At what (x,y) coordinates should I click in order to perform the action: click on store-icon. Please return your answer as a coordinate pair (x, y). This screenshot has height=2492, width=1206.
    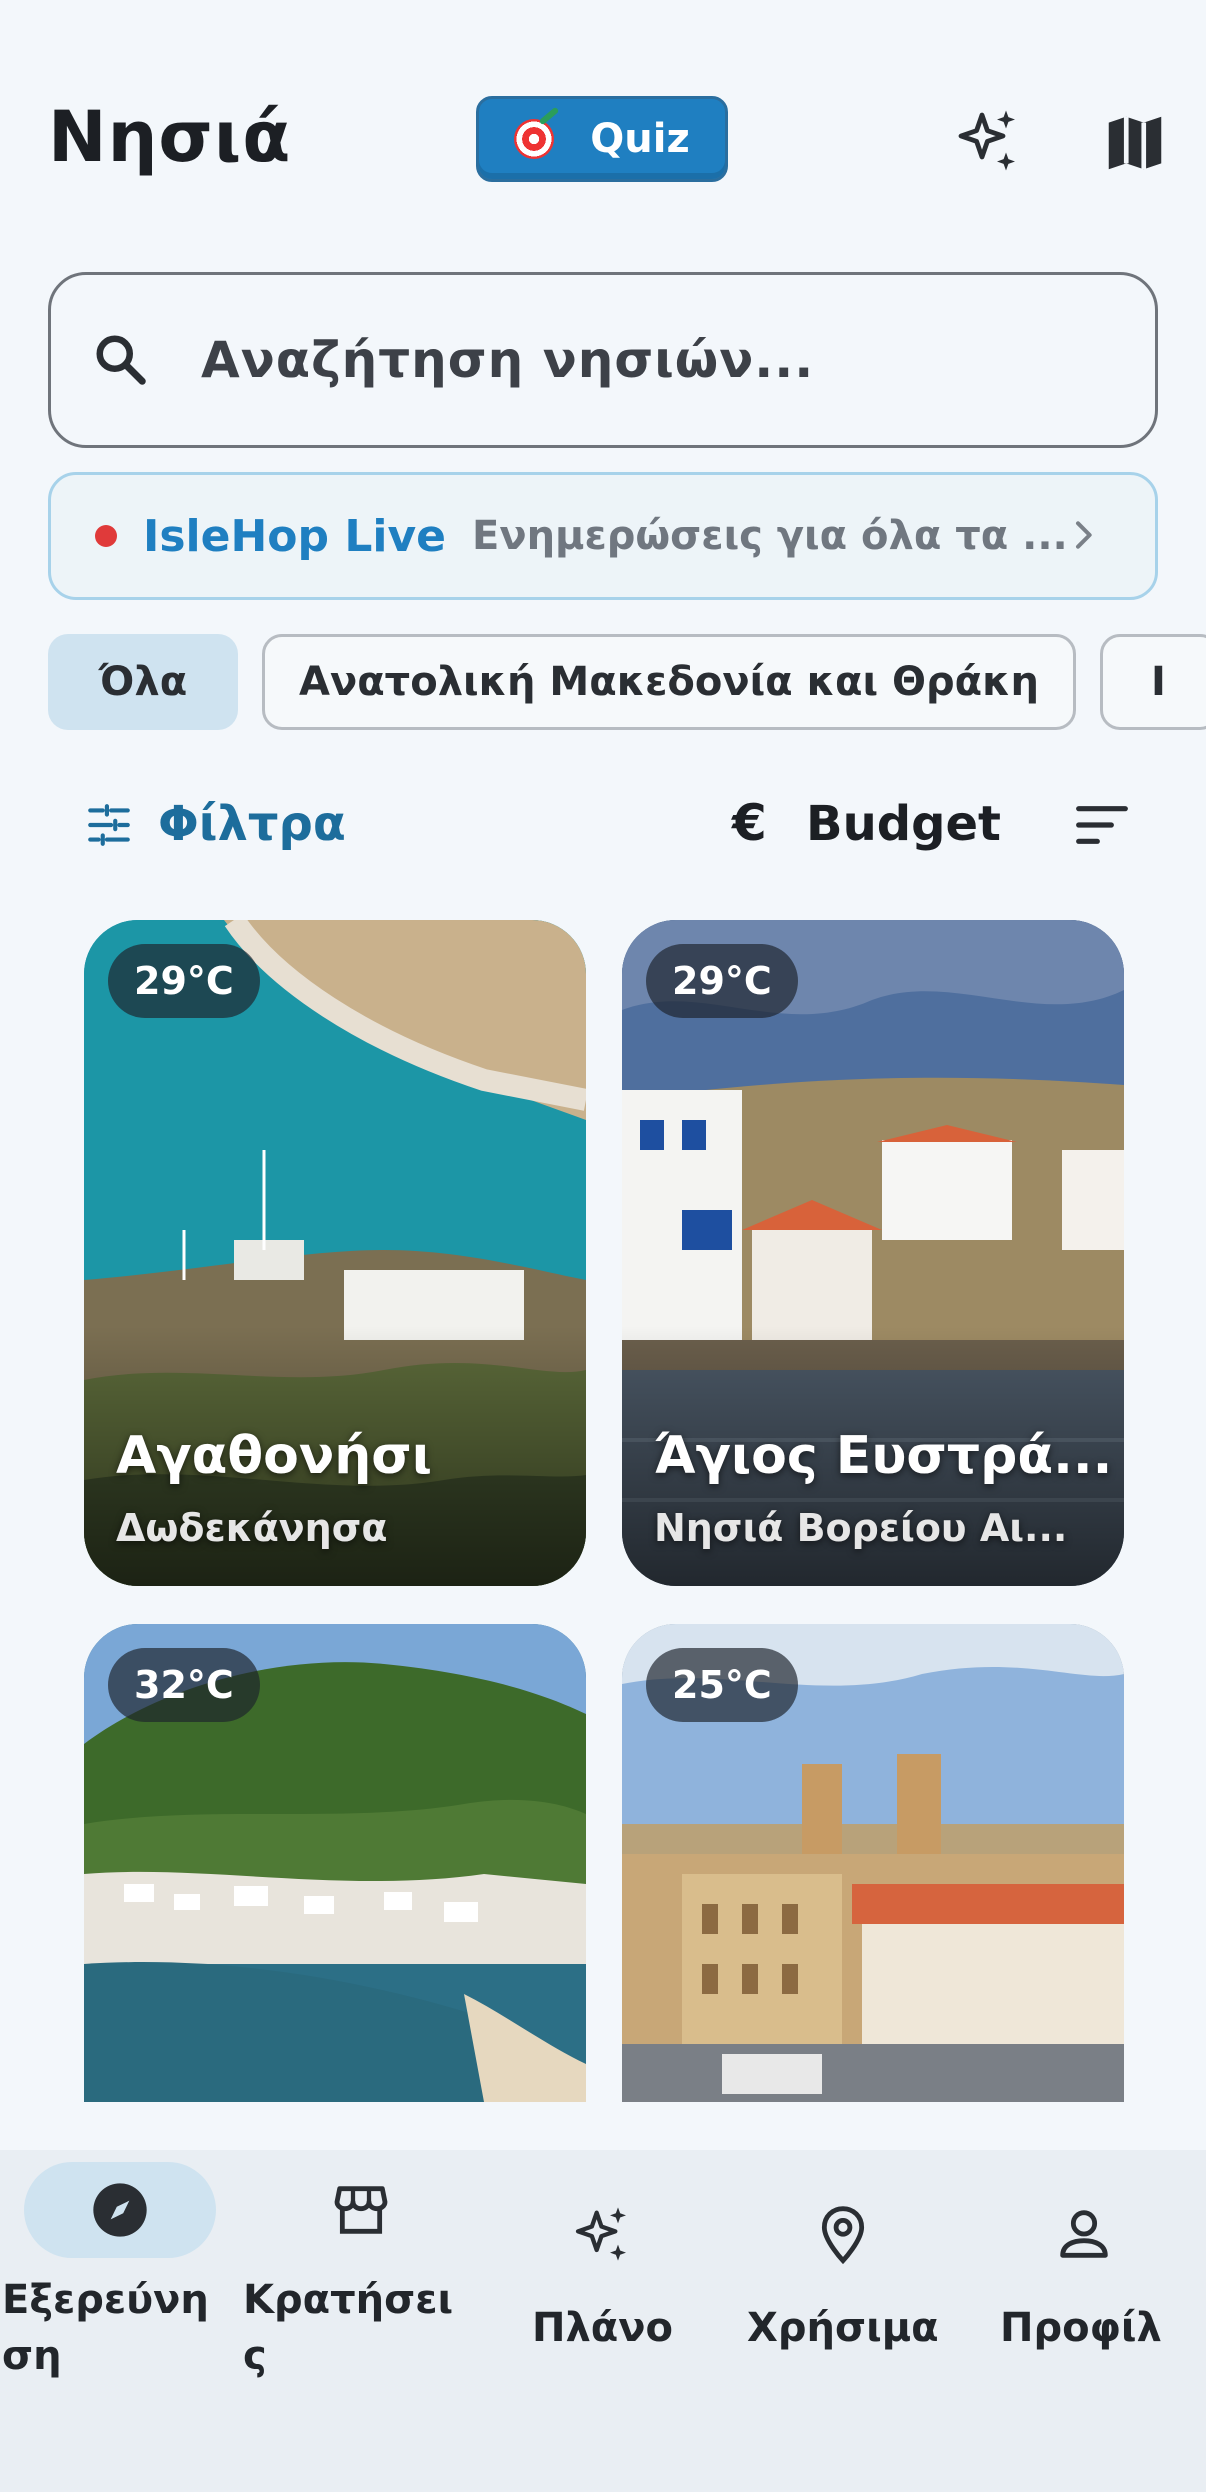
    Looking at the image, I should click on (361, 2210).